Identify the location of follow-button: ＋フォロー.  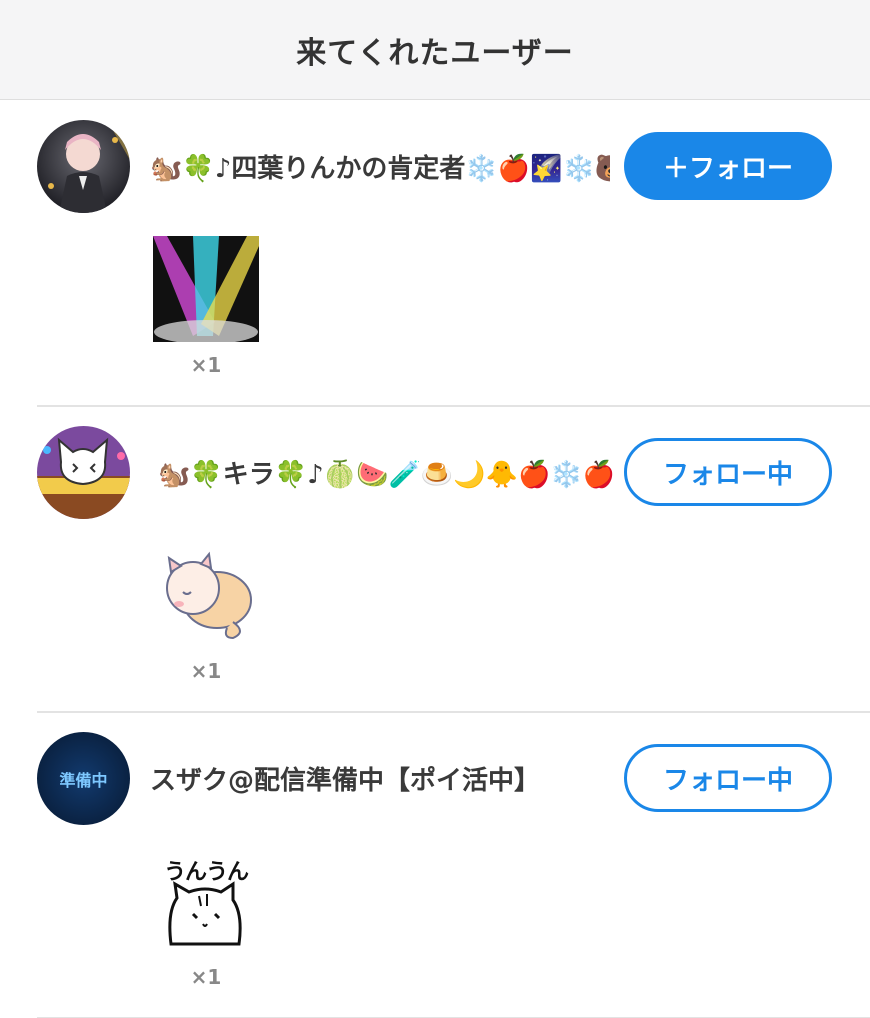
(728, 166).